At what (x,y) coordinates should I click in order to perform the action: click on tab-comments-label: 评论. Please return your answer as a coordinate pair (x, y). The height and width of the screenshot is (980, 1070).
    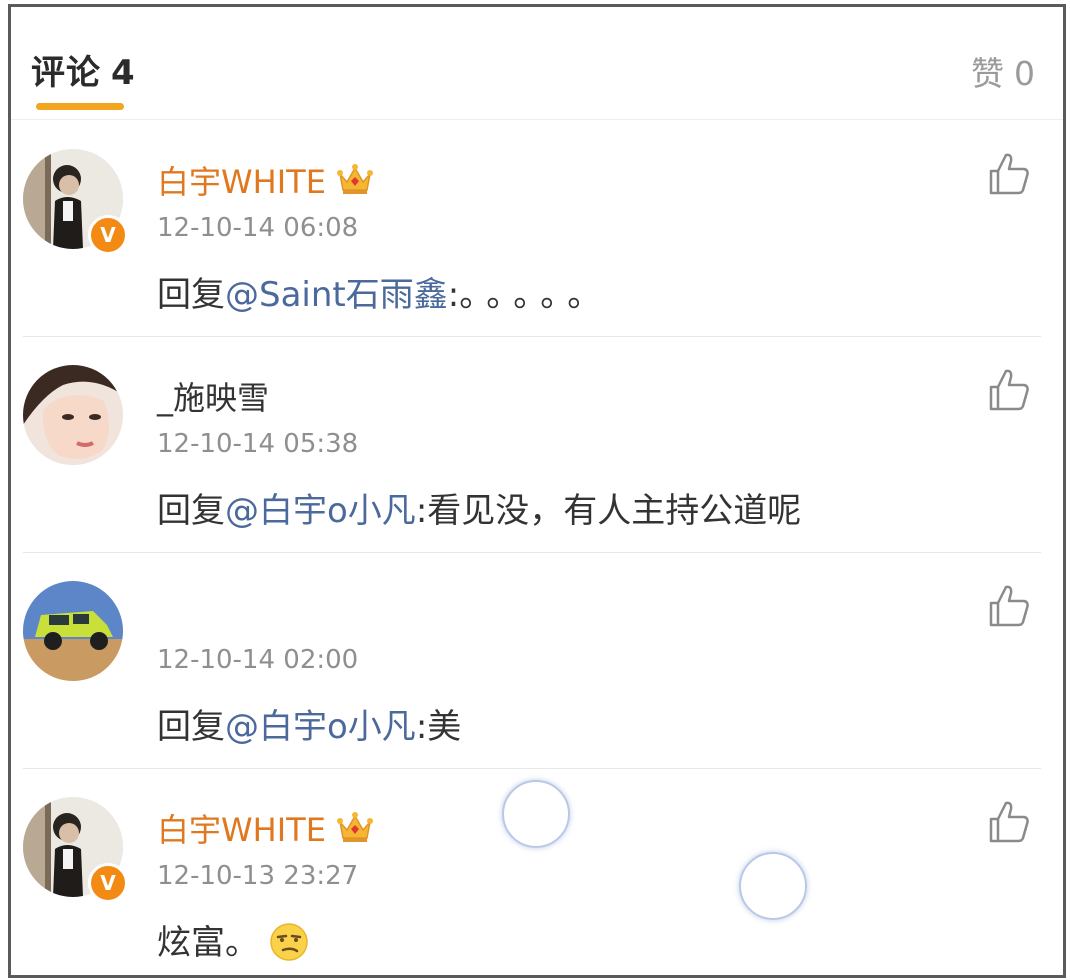
    Looking at the image, I should click on (66, 73).